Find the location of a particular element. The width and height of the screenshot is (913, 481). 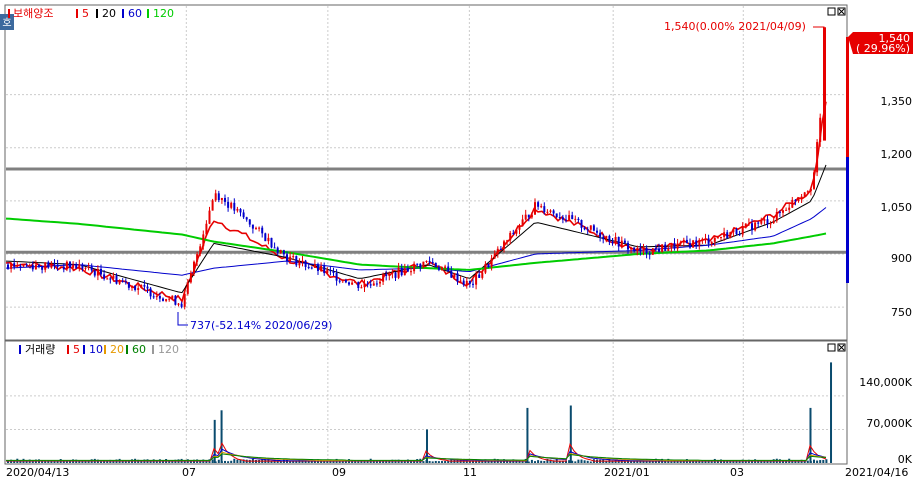

price-panel-maximize-icon is located at coordinates (831, 11).